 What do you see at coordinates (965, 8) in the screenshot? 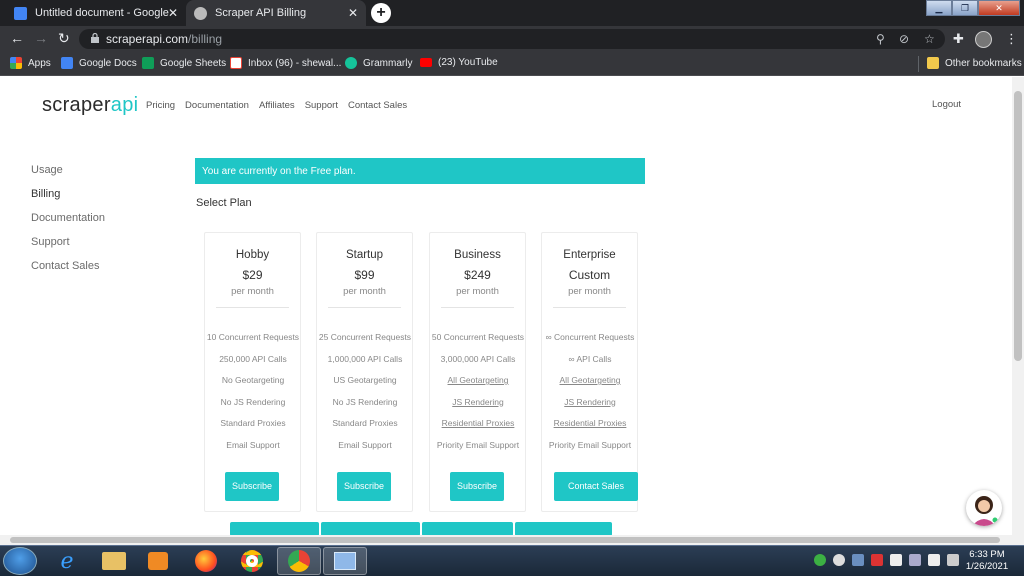
I see `restore-button: ❐` at bounding box center [965, 8].